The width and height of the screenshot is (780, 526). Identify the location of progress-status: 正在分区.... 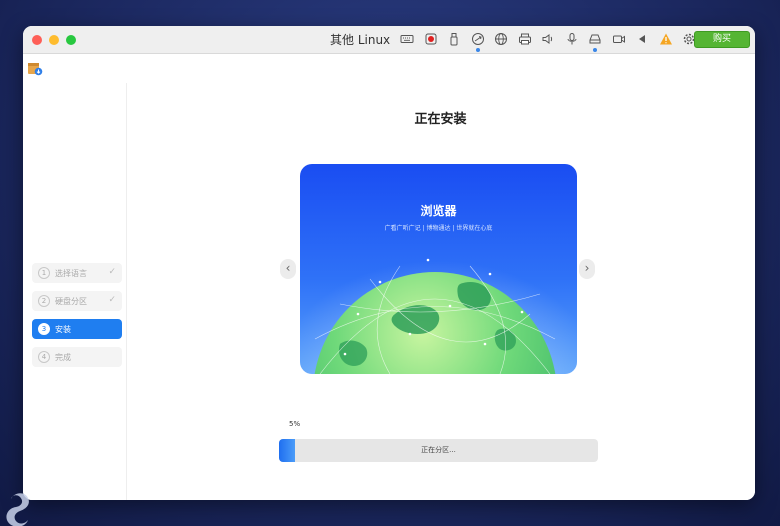
(438, 450).